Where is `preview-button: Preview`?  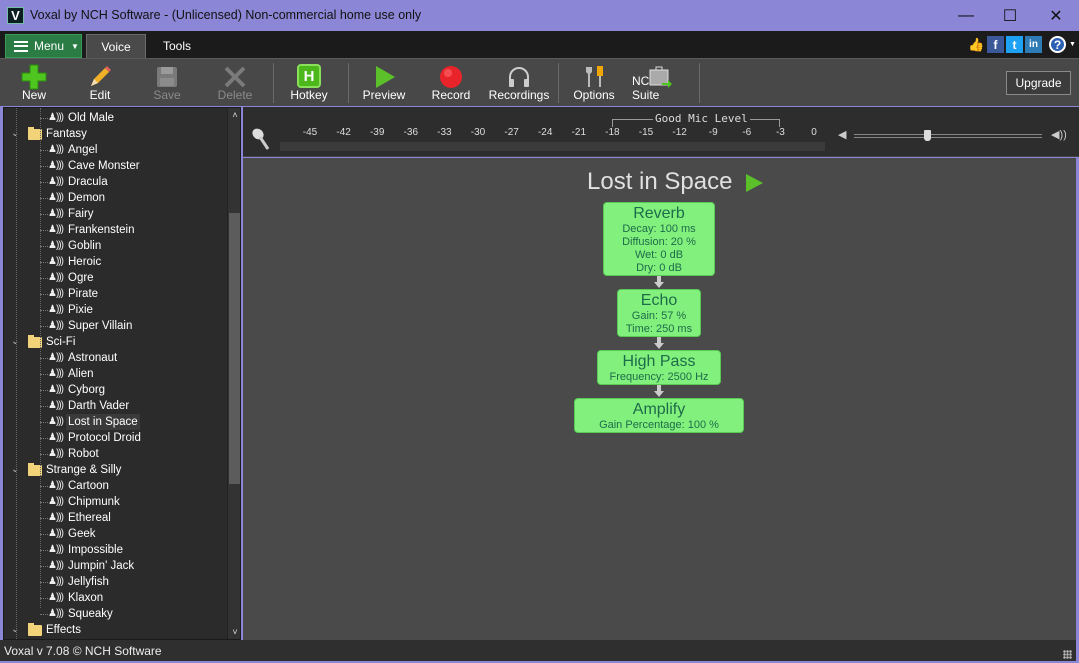
preview-button: Preview is located at coordinates (384, 82).